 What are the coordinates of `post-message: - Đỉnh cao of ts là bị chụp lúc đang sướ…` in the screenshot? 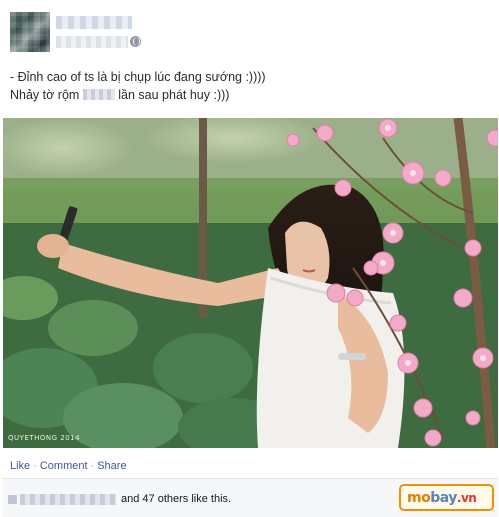 It's located at (245, 86).